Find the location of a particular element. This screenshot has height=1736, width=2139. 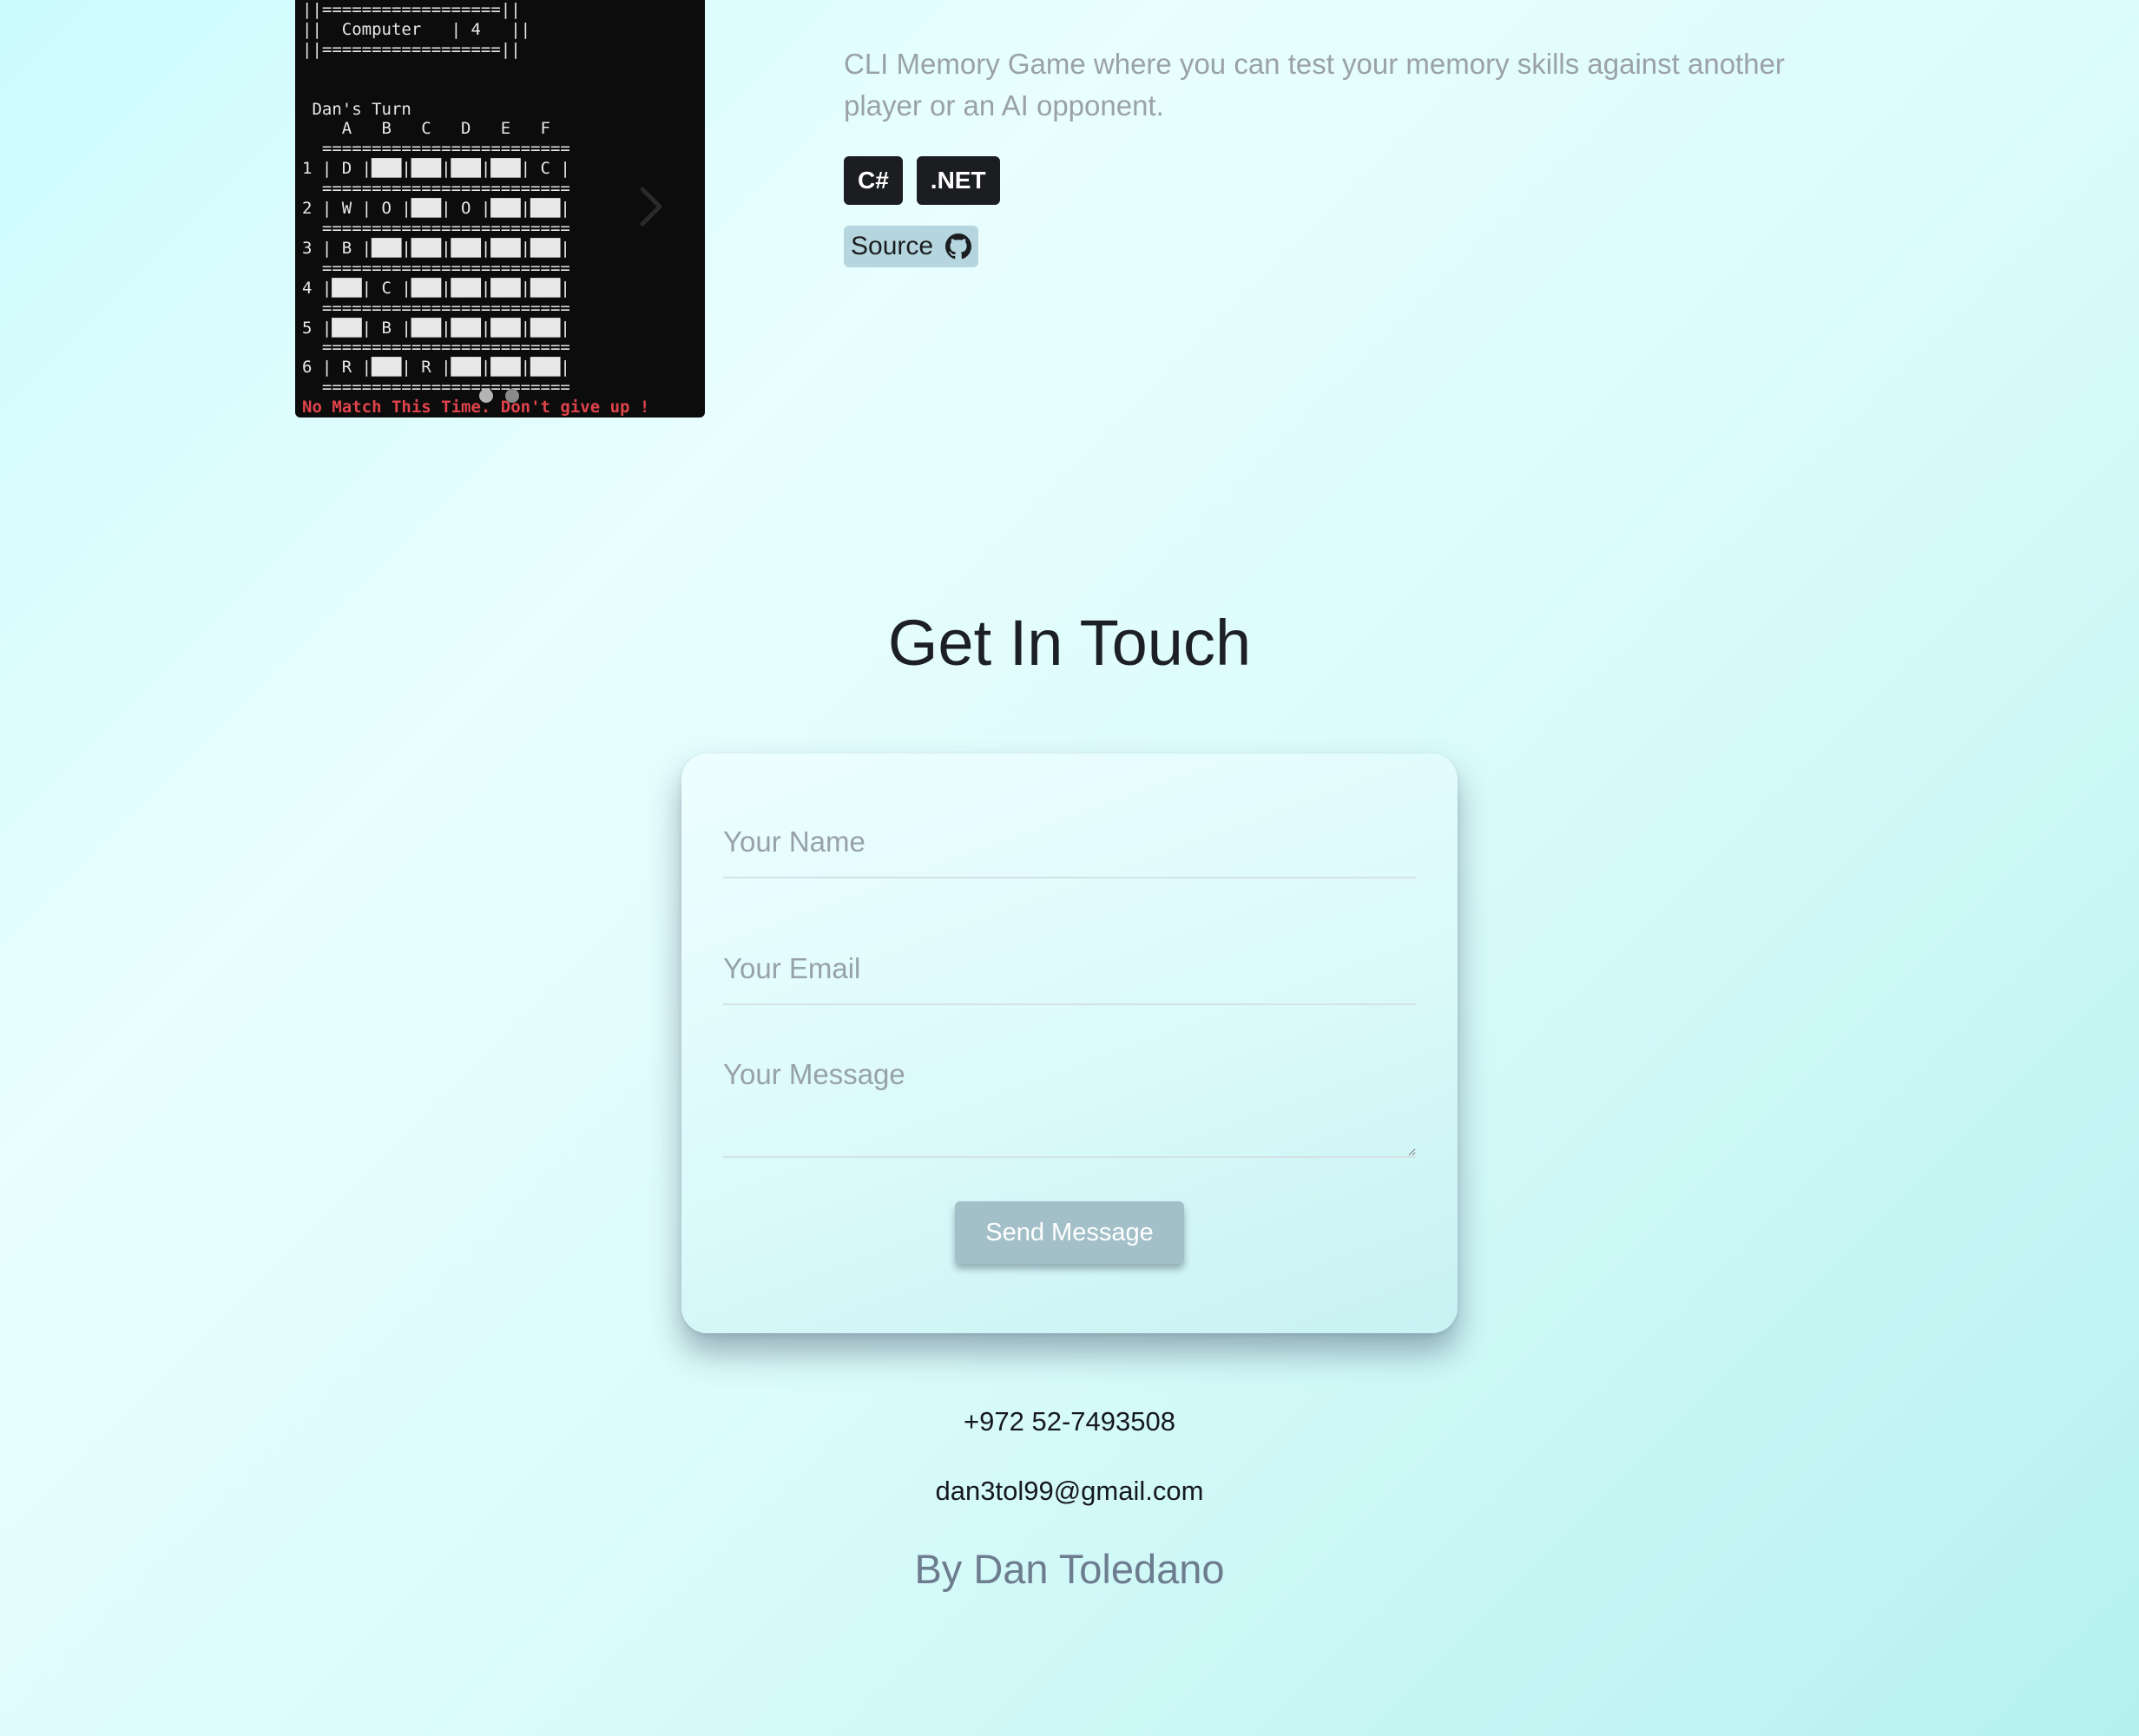

carousel-next-button is located at coordinates (651, 206).